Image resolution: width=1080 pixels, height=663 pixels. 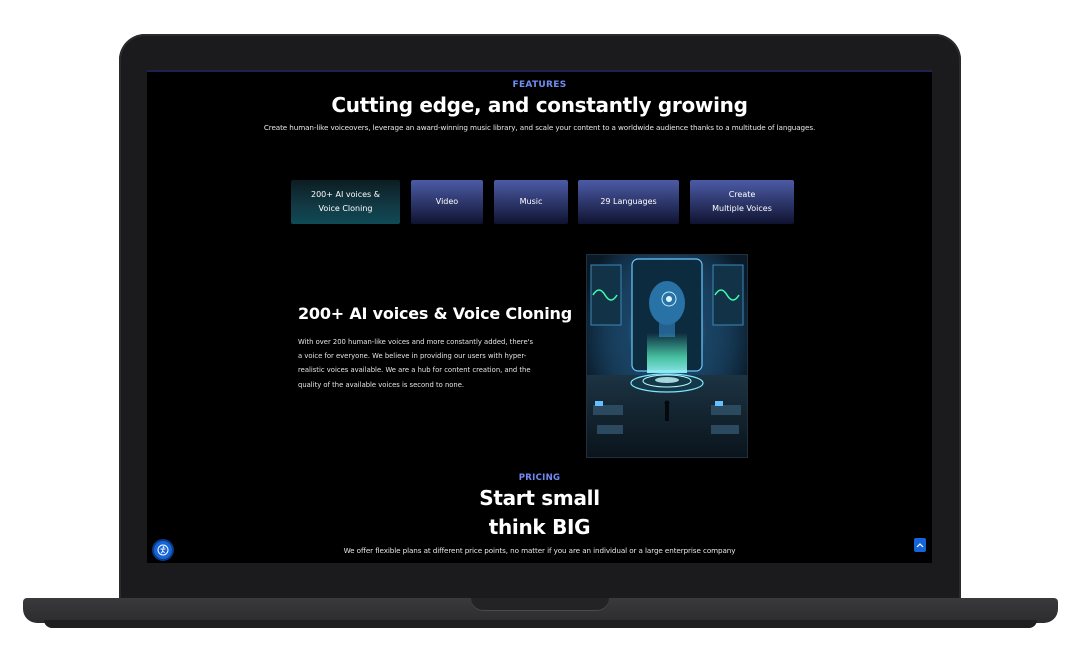 What do you see at coordinates (539, 498) in the screenshot?
I see `pricing-title-line1: Start small` at bounding box center [539, 498].